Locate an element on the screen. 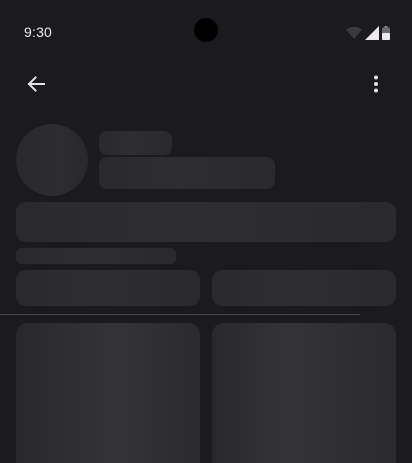 The height and width of the screenshot is (463, 412). more-options-button is located at coordinates (376, 84).